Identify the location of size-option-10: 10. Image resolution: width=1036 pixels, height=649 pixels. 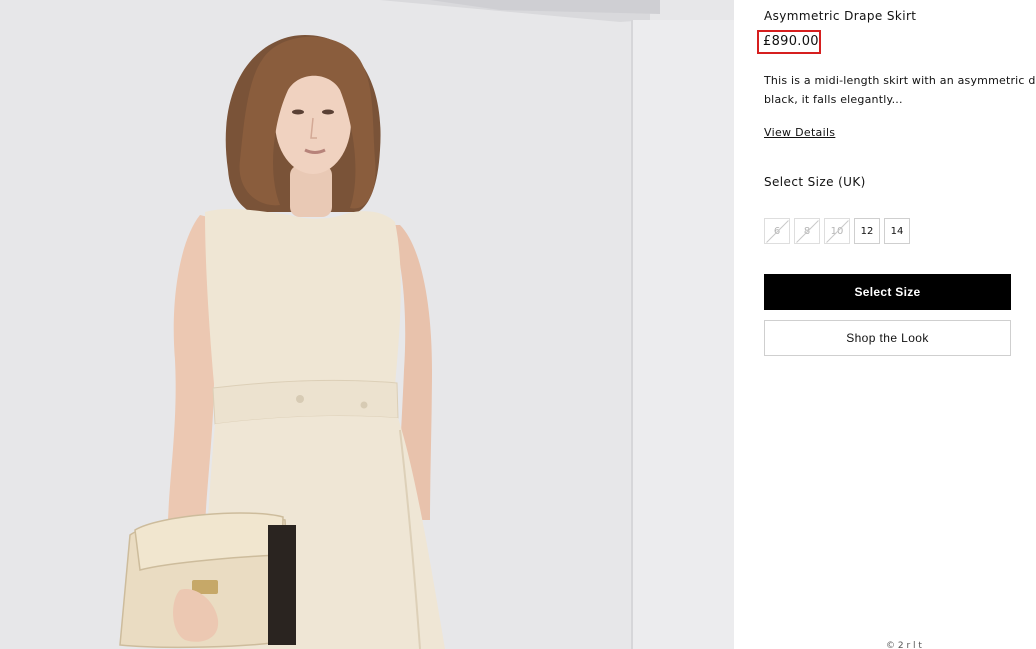
(837, 231).